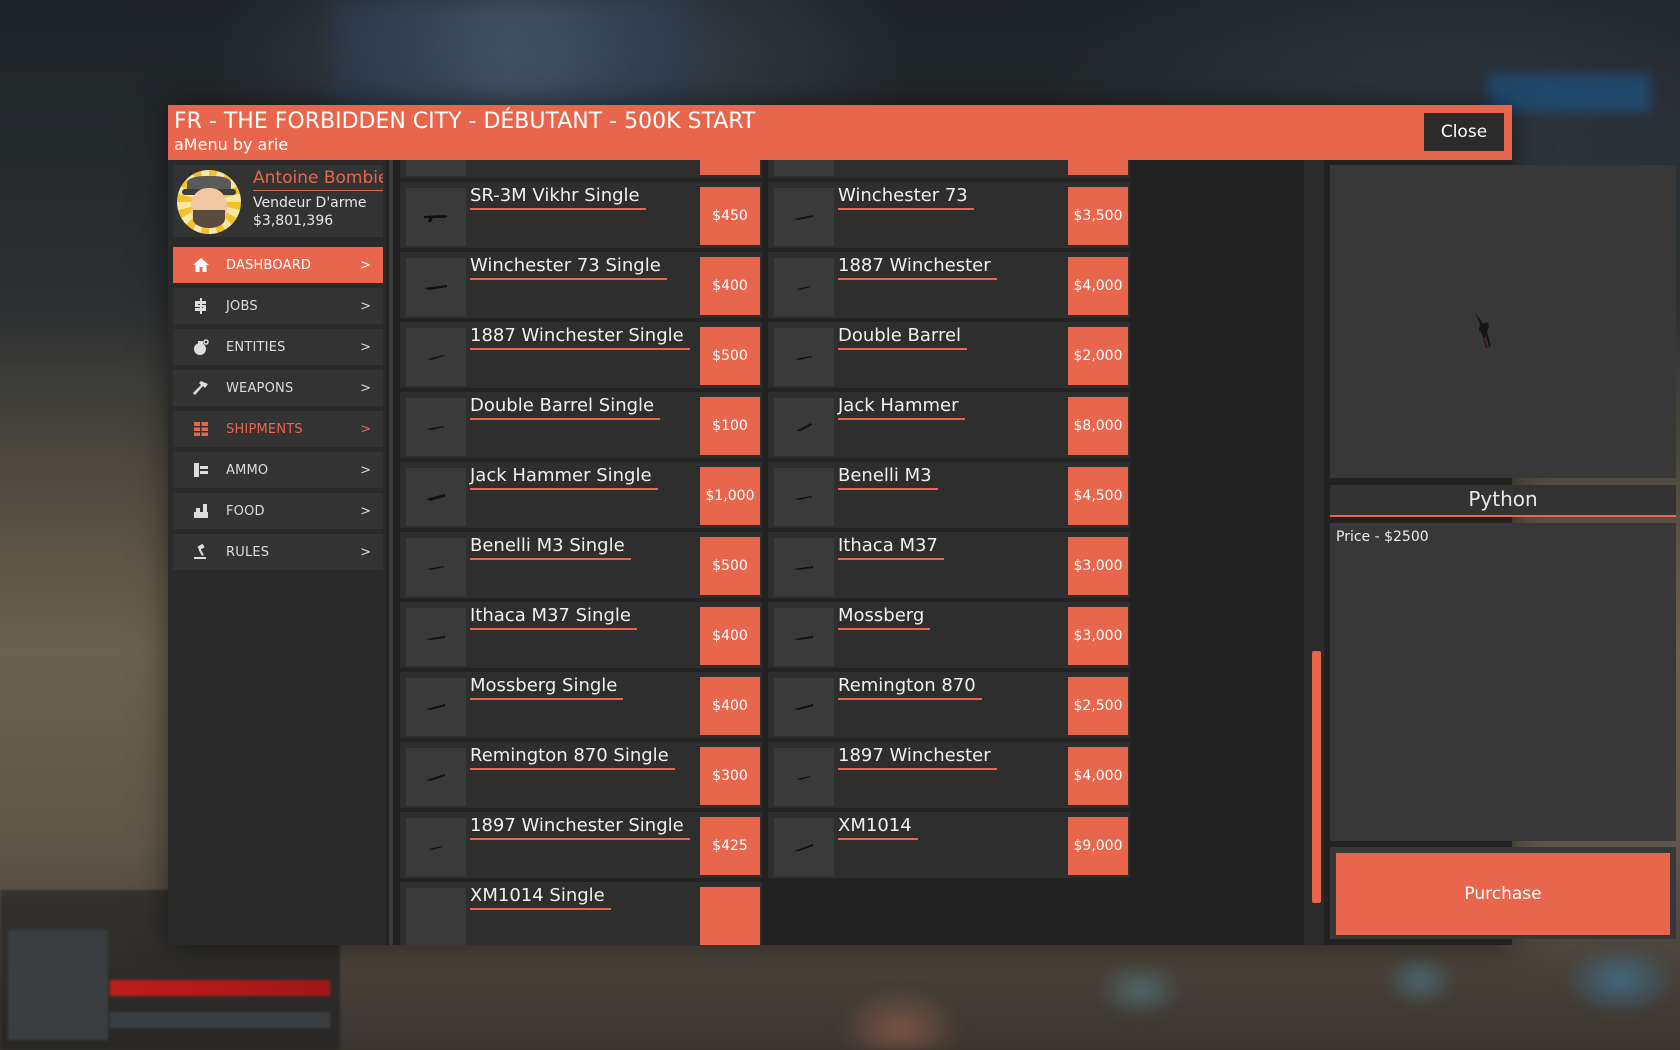  I want to click on item-card: Winchester 73 Single $400, so click(581, 285).